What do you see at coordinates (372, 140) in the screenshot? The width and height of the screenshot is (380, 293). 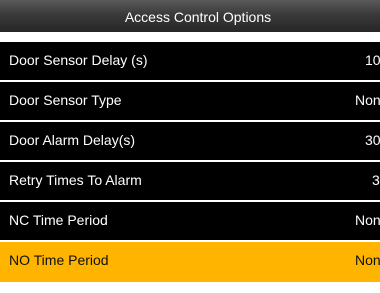 I see `menu-item-value: 30` at bounding box center [372, 140].